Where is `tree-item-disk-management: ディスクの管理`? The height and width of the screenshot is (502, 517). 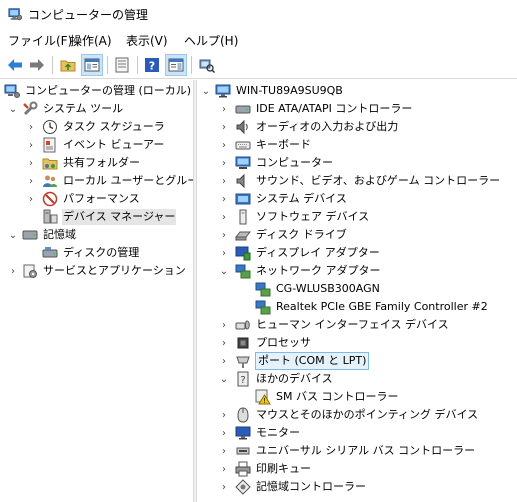 tree-item-disk-management: ディスクの管理 is located at coordinates (91, 253).